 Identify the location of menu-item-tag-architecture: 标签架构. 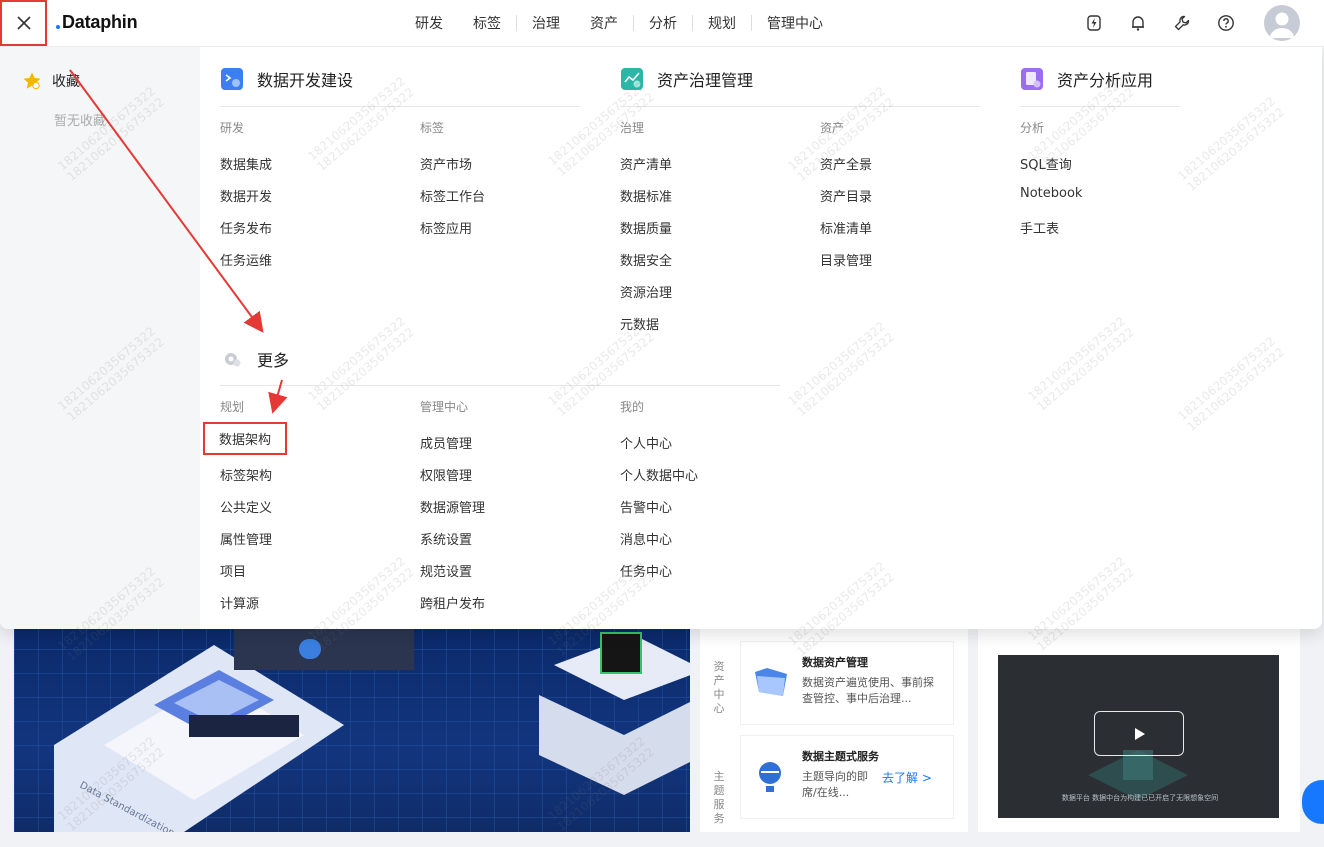
(246, 474).